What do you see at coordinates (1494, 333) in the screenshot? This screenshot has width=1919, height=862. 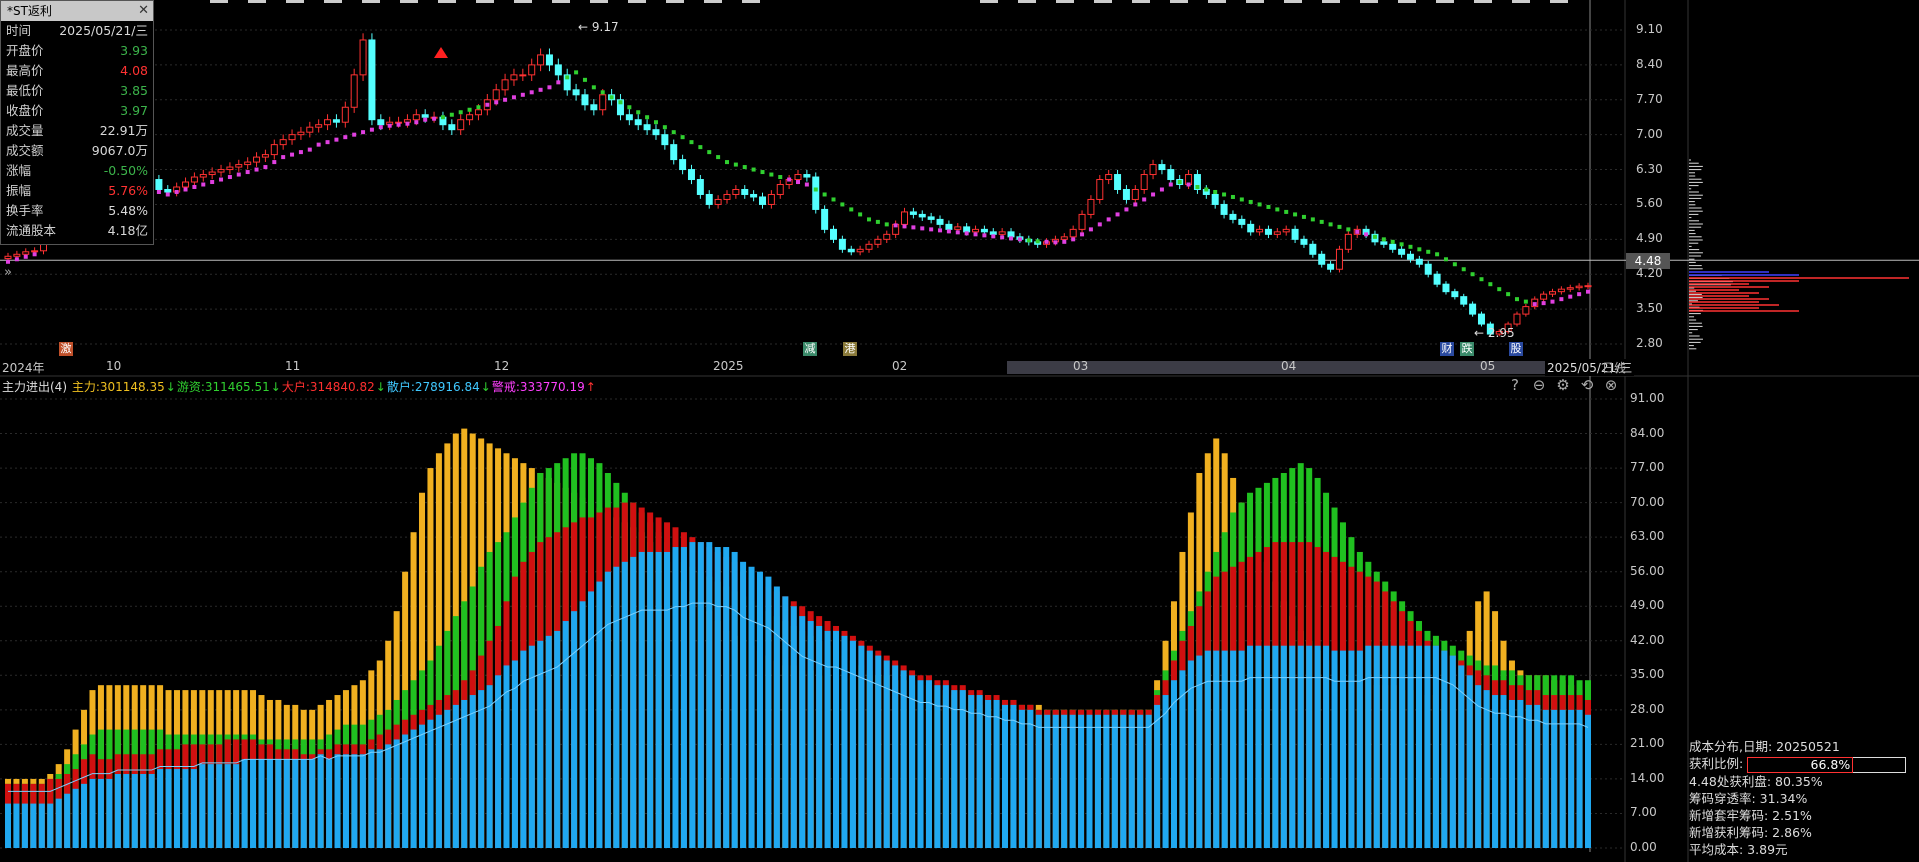 I see `low-annotation: ← 2.95` at bounding box center [1494, 333].